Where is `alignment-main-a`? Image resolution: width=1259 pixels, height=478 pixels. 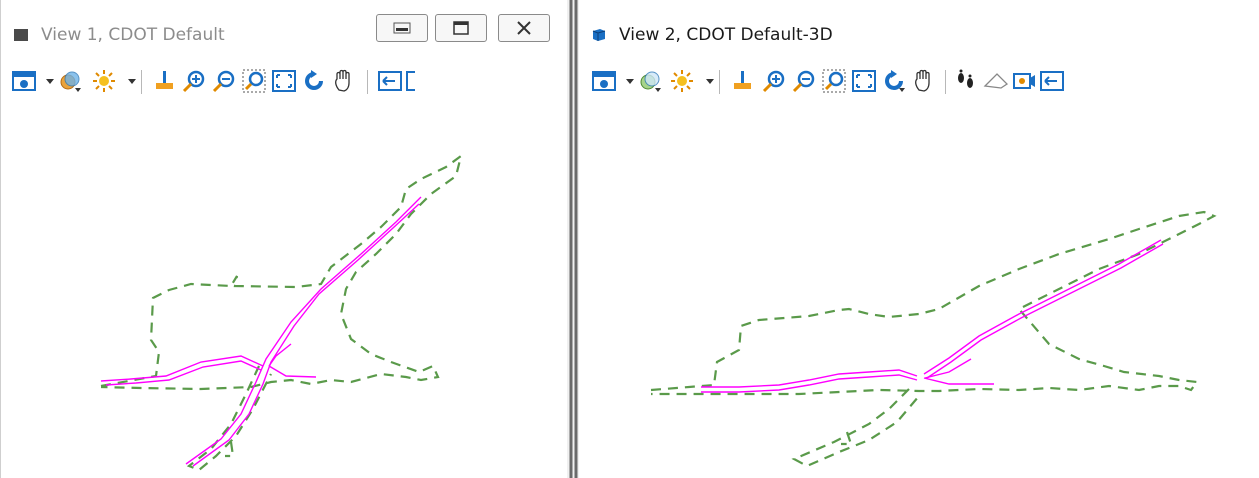 alignment-main-a is located at coordinates (303, 330).